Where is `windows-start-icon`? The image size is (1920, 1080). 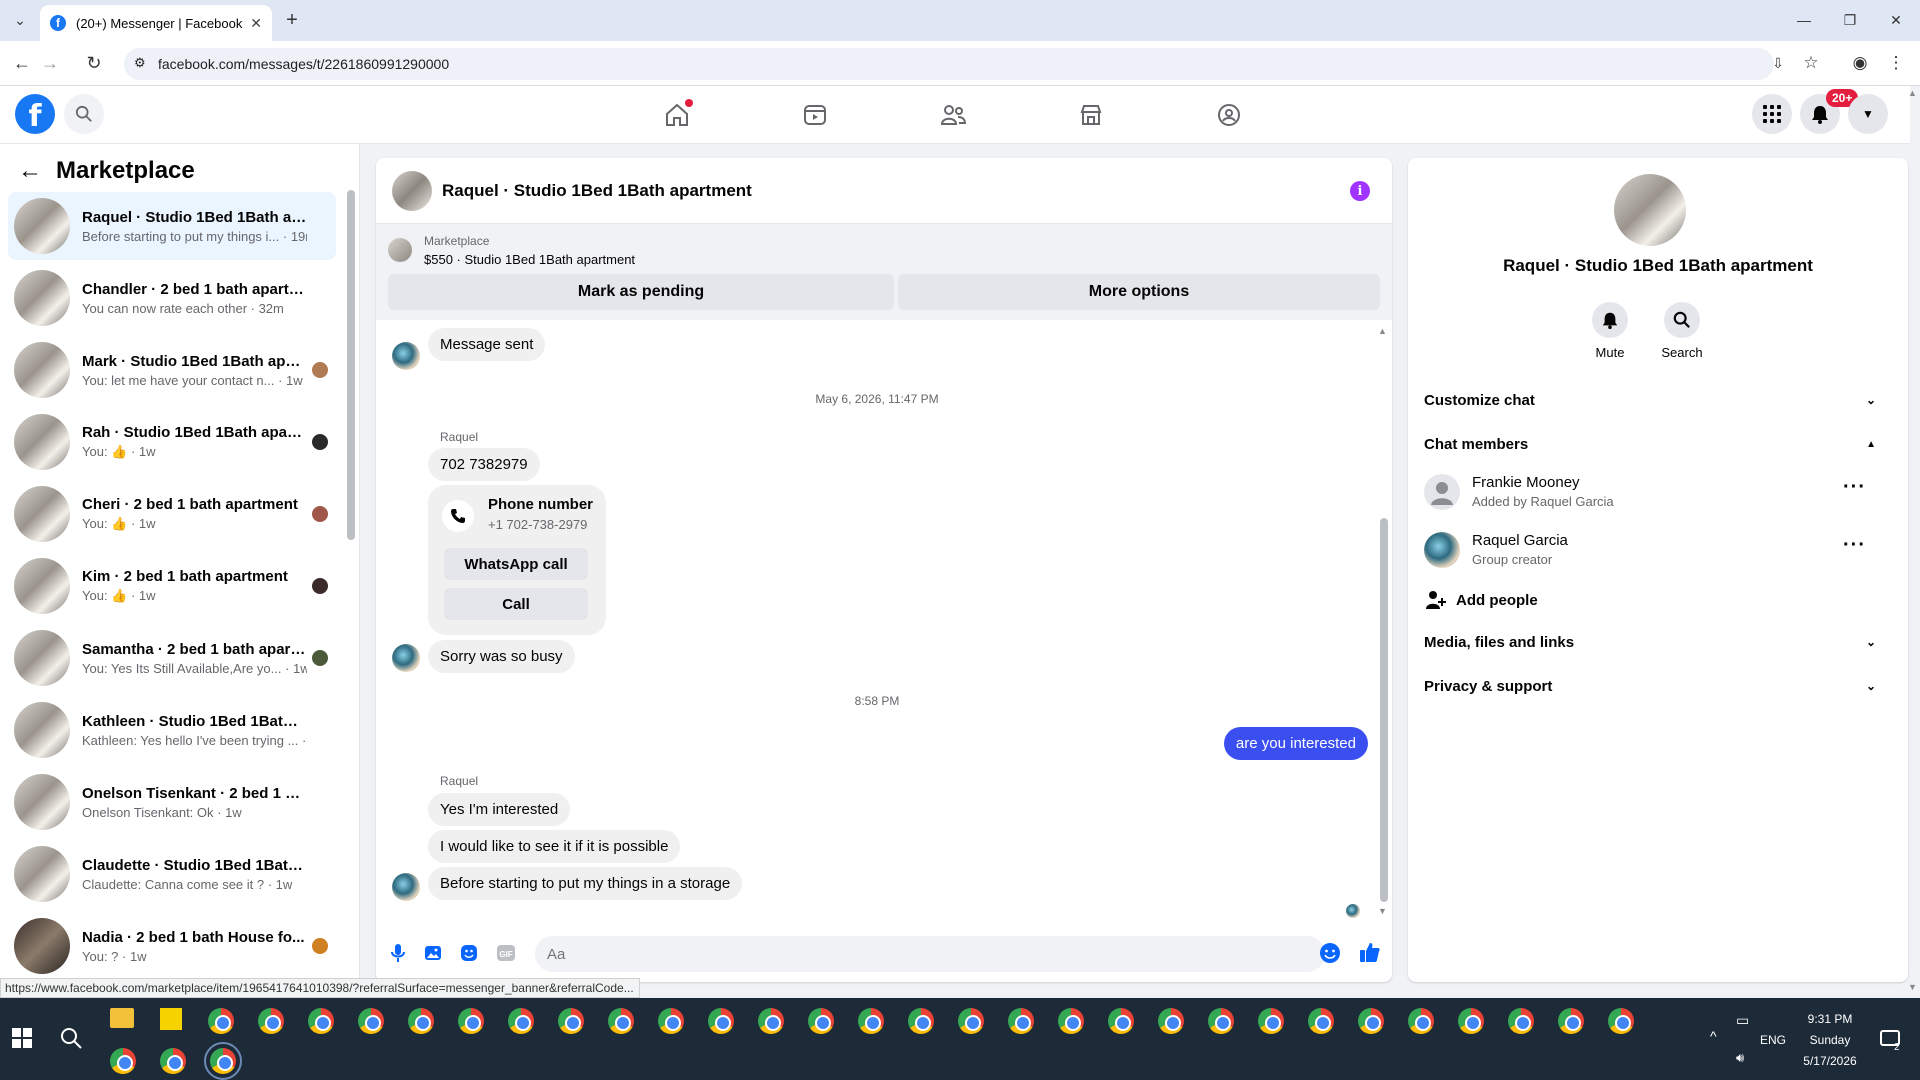 windows-start-icon is located at coordinates (22, 1038).